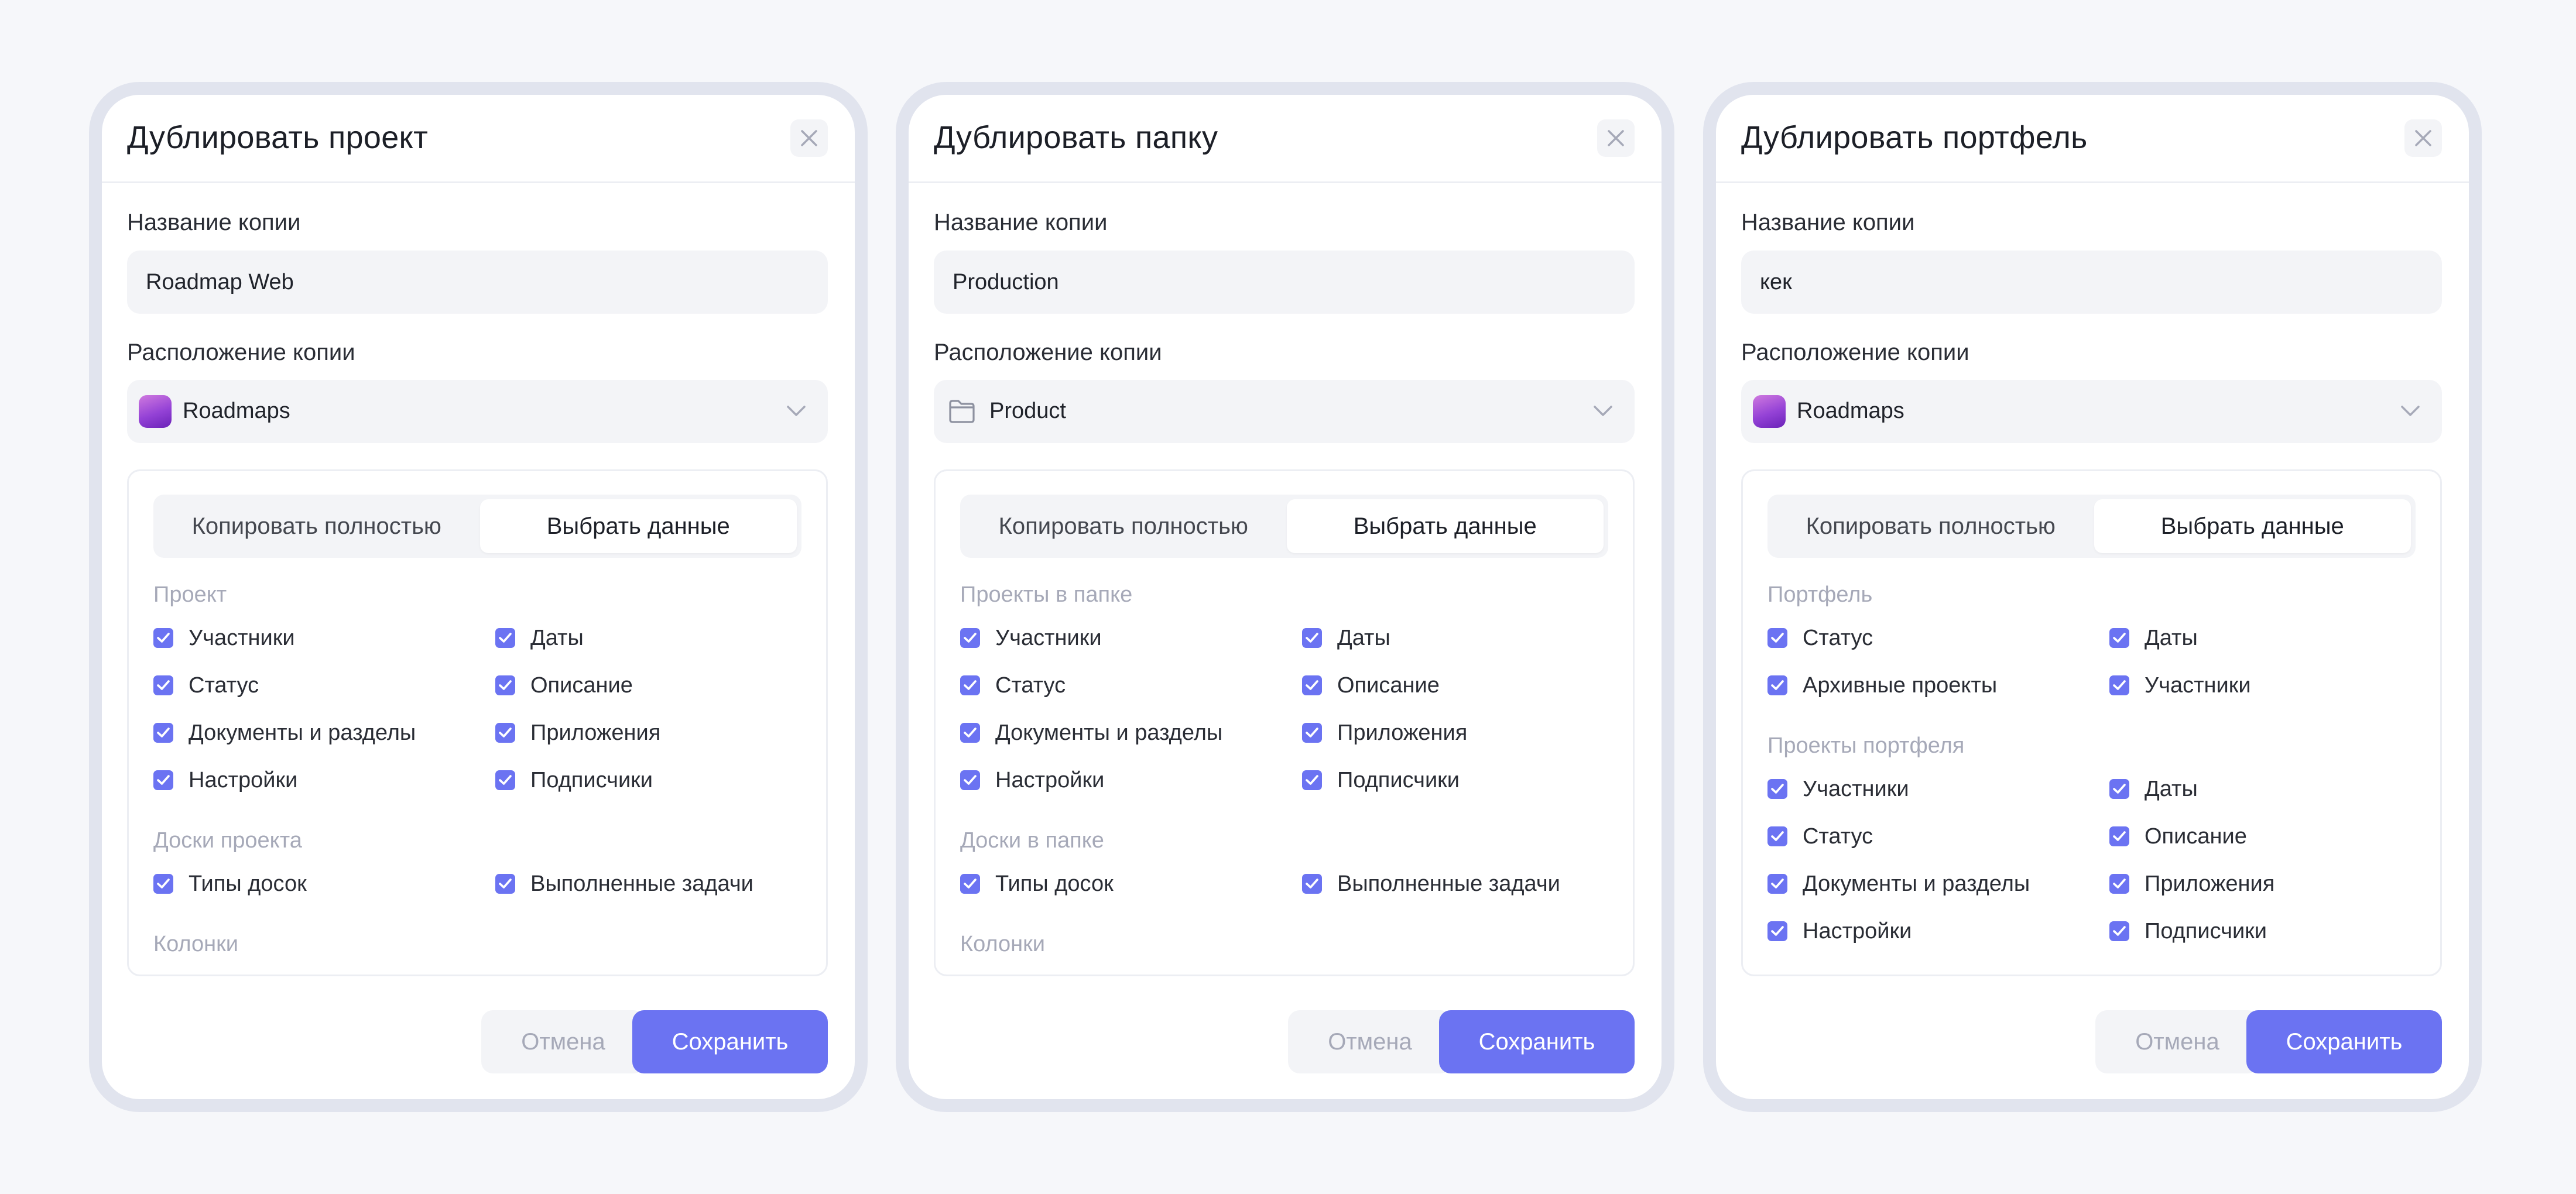 The height and width of the screenshot is (1194, 2576). What do you see at coordinates (1032, 840) in the screenshot?
I see `section-title: Доски в папке` at bounding box center [1032, 840].